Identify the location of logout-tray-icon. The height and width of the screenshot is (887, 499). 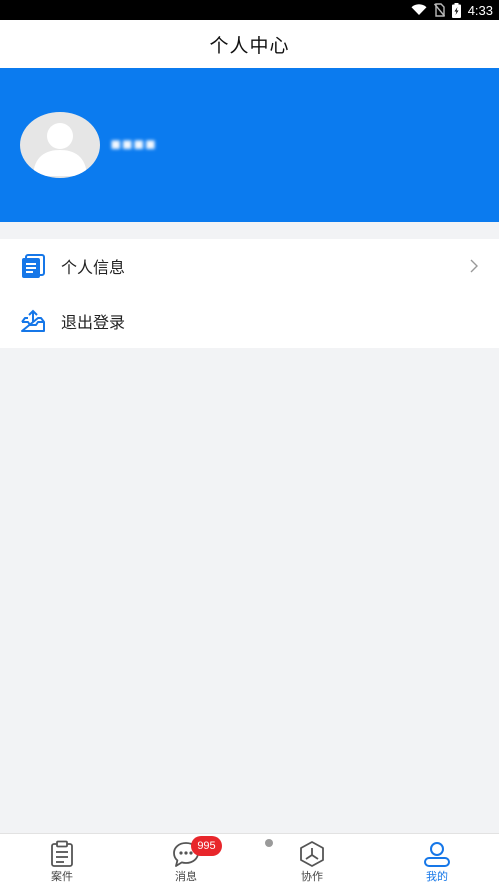
(33, 320).